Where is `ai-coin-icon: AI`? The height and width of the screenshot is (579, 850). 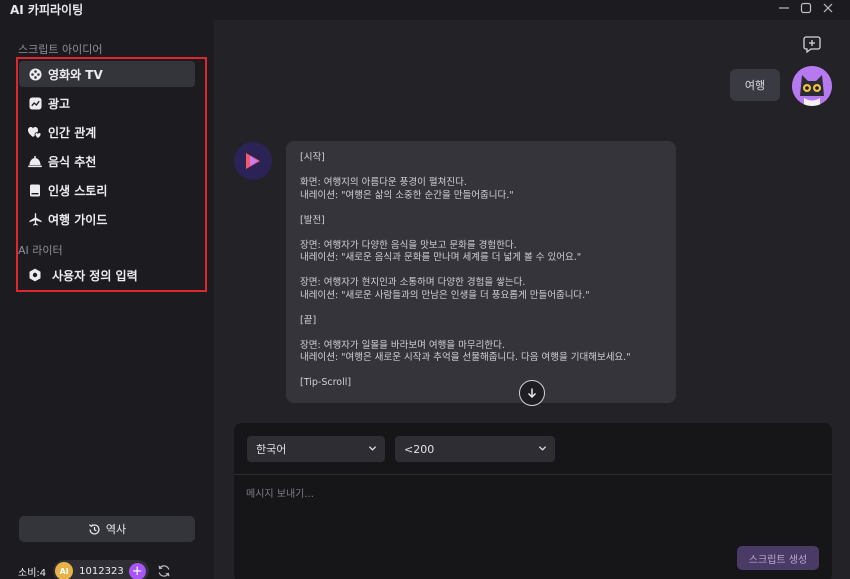
ai-coin-icon: AI is located at coordinates (64, 570).